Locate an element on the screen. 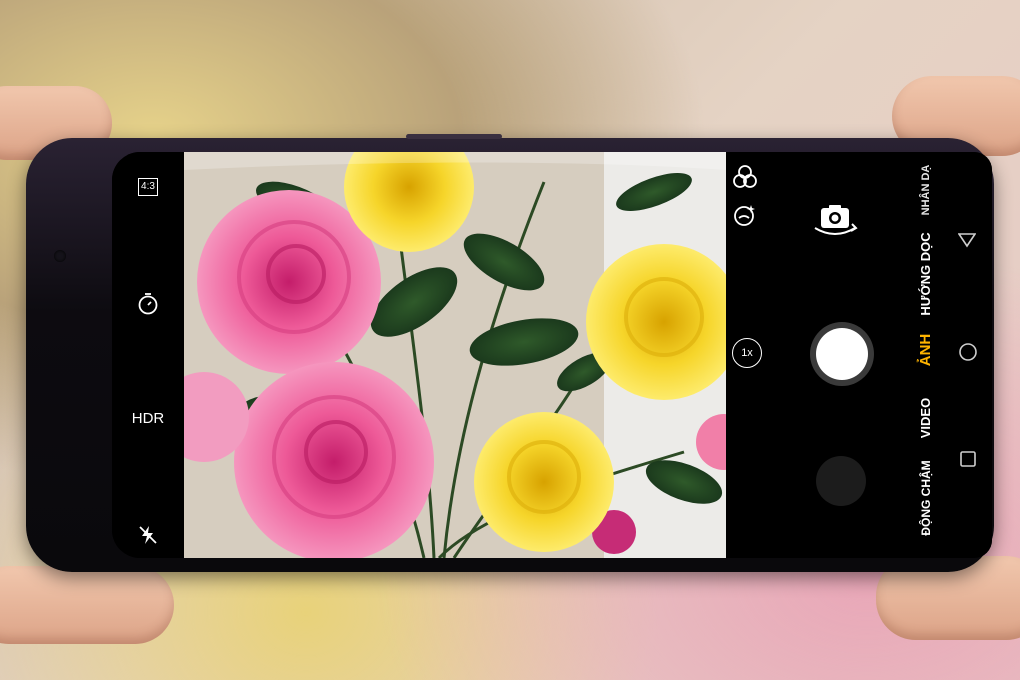 The image size is (1020, 680). nav-recents-button is located at coordinates (968, 461).